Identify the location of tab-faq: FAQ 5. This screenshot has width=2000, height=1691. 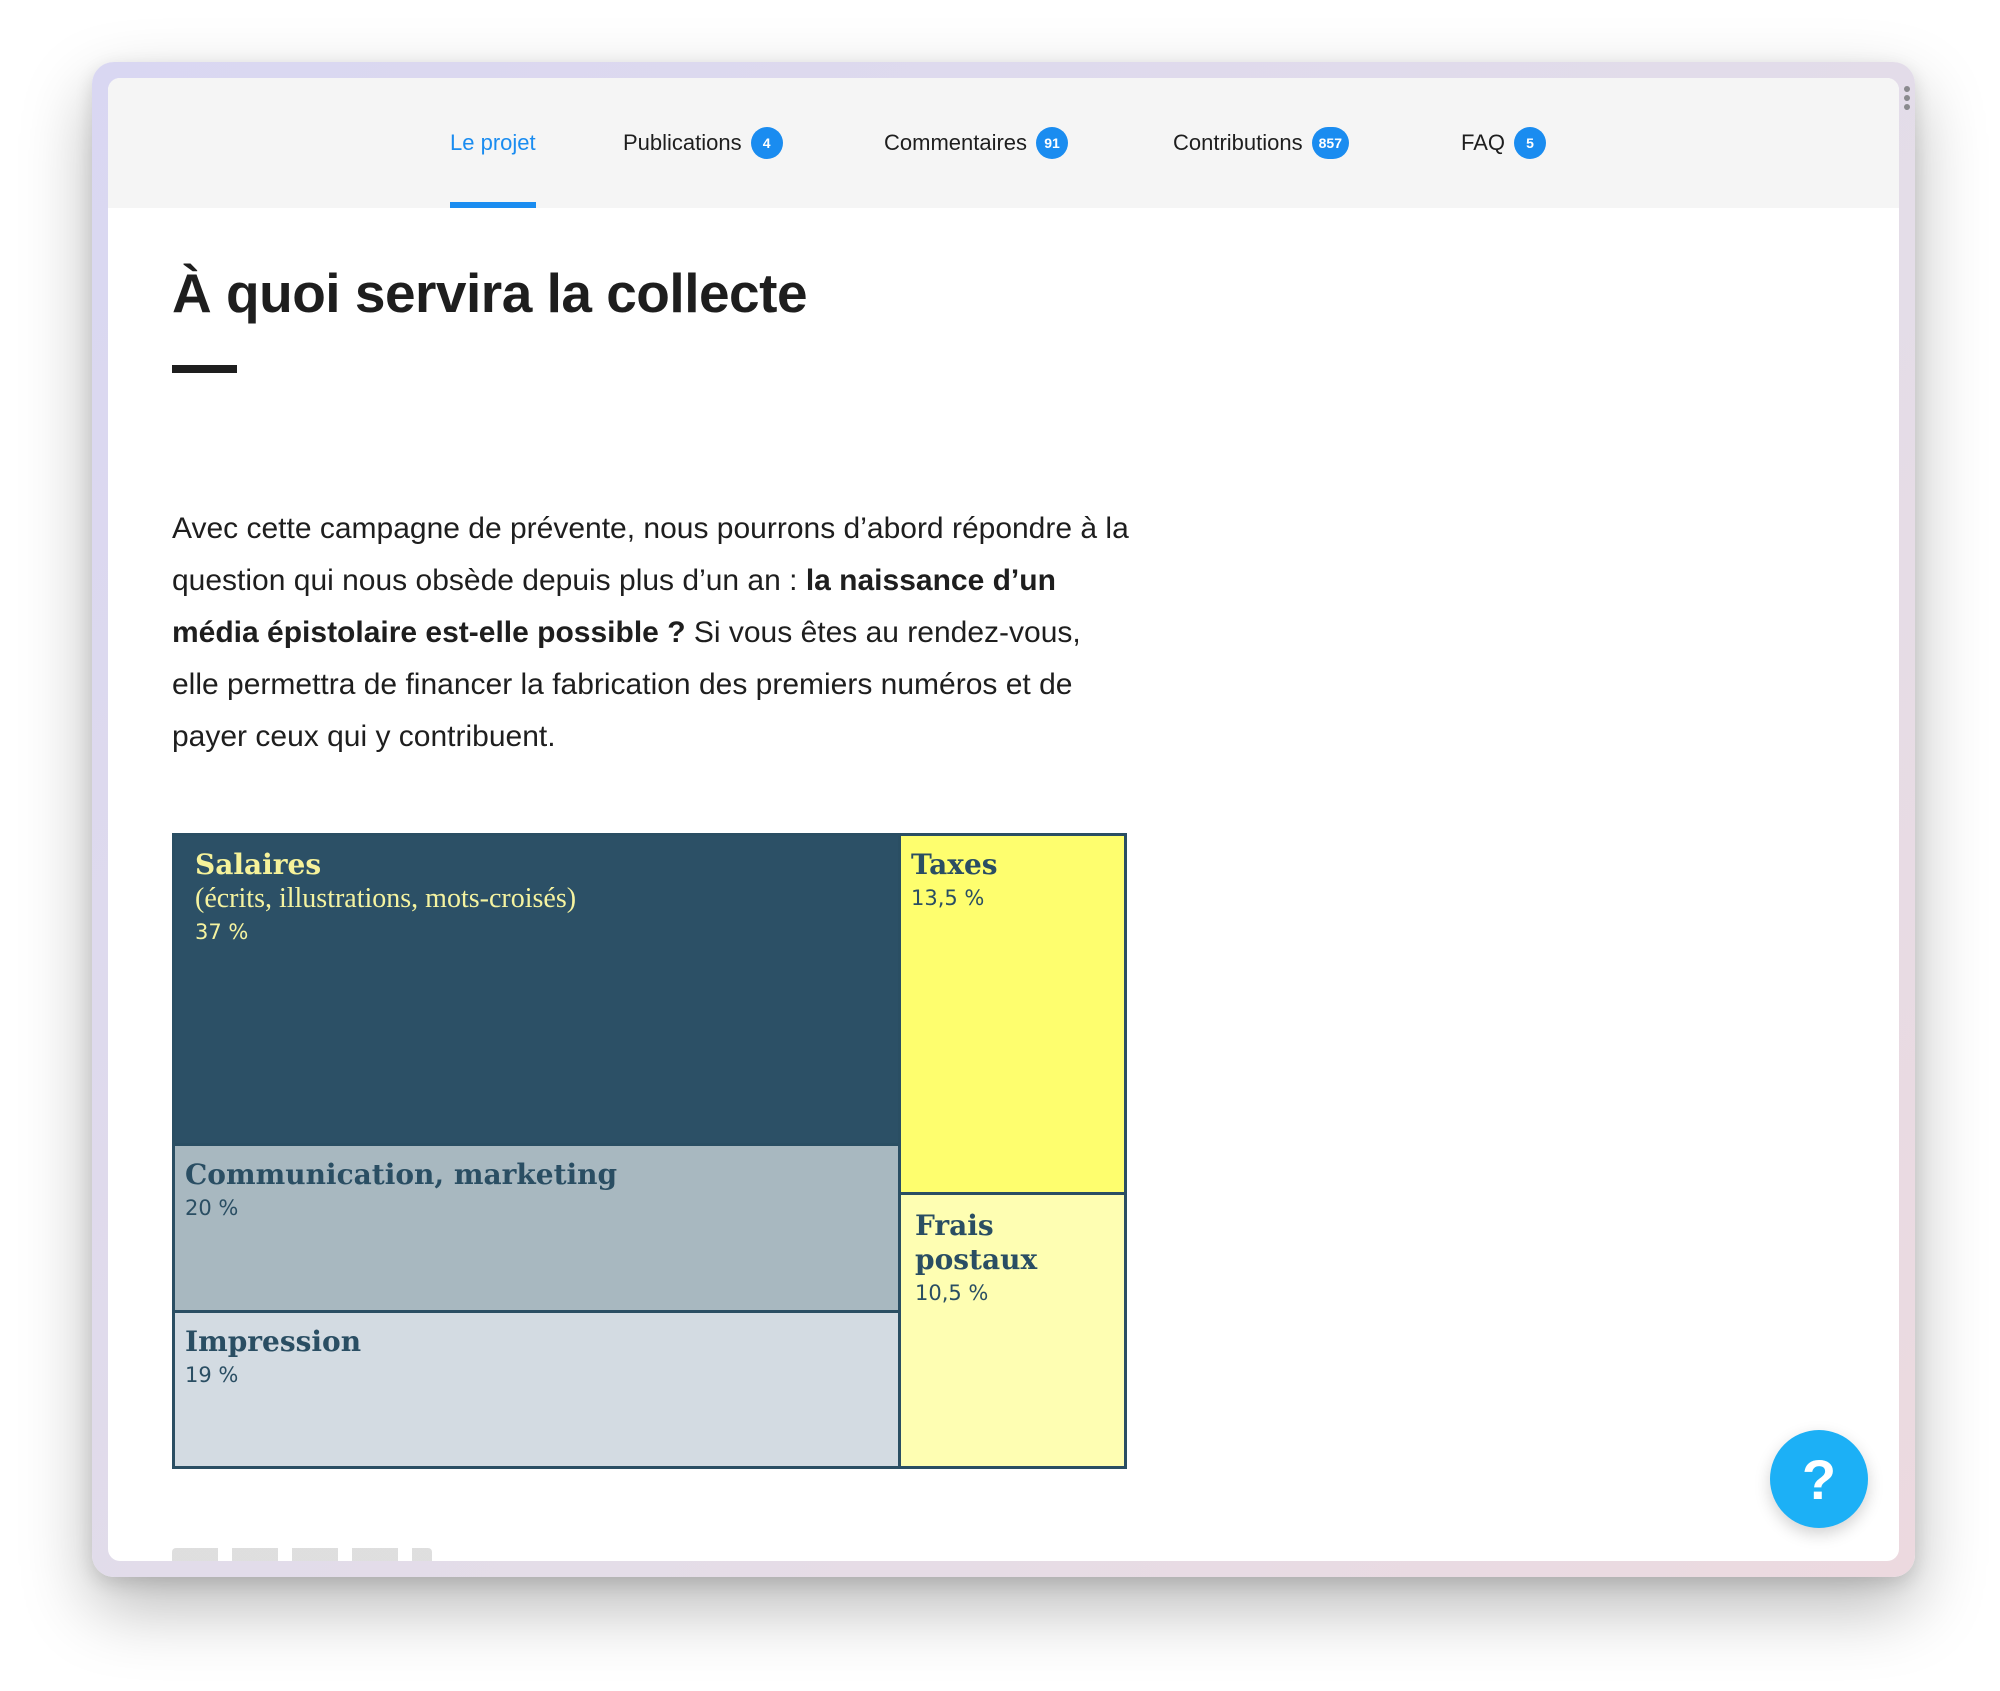
(1504, 143).